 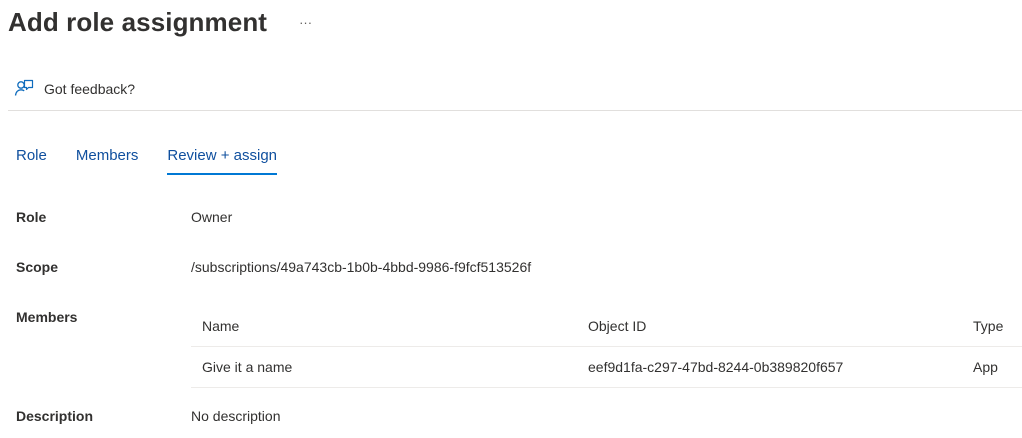 What do you see at coordinates (305, 22) in the screenshot?
I see `more-options-button: ···` at bounding box center [305, 22].